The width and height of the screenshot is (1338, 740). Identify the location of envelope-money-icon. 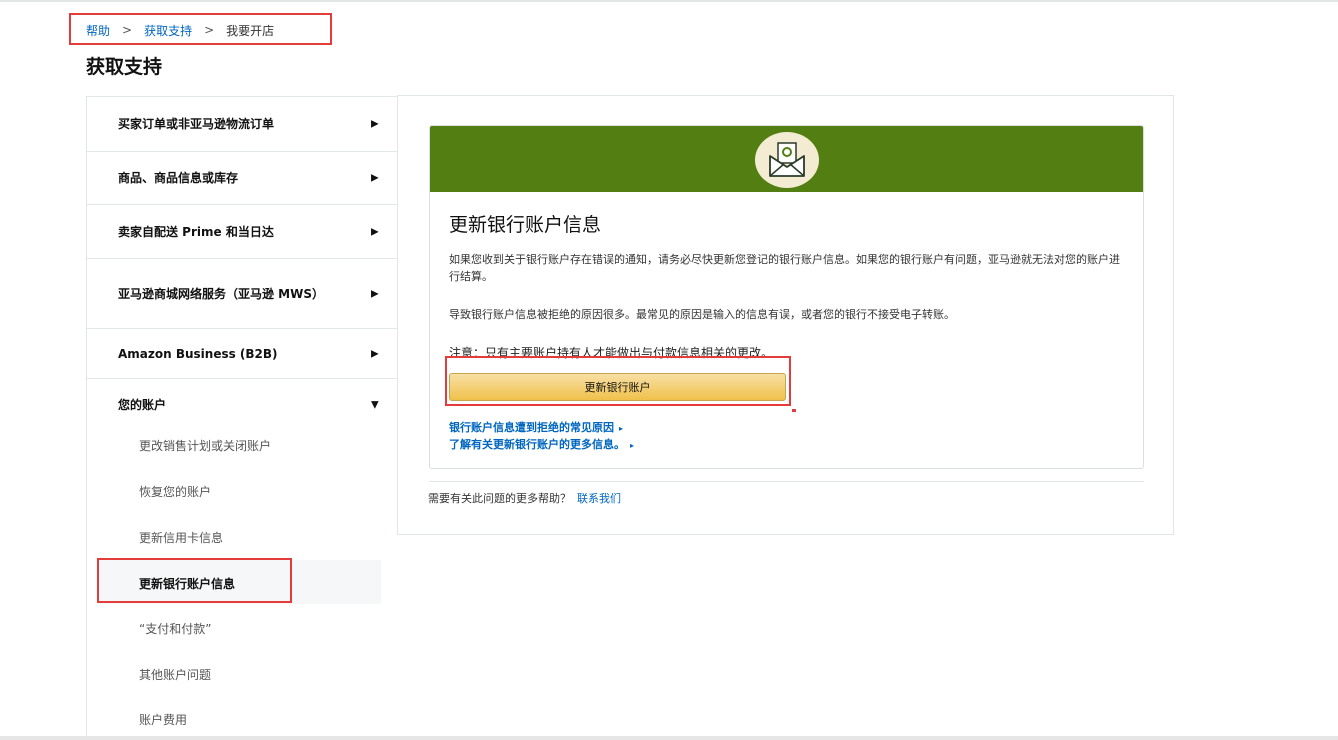
(787, 160).